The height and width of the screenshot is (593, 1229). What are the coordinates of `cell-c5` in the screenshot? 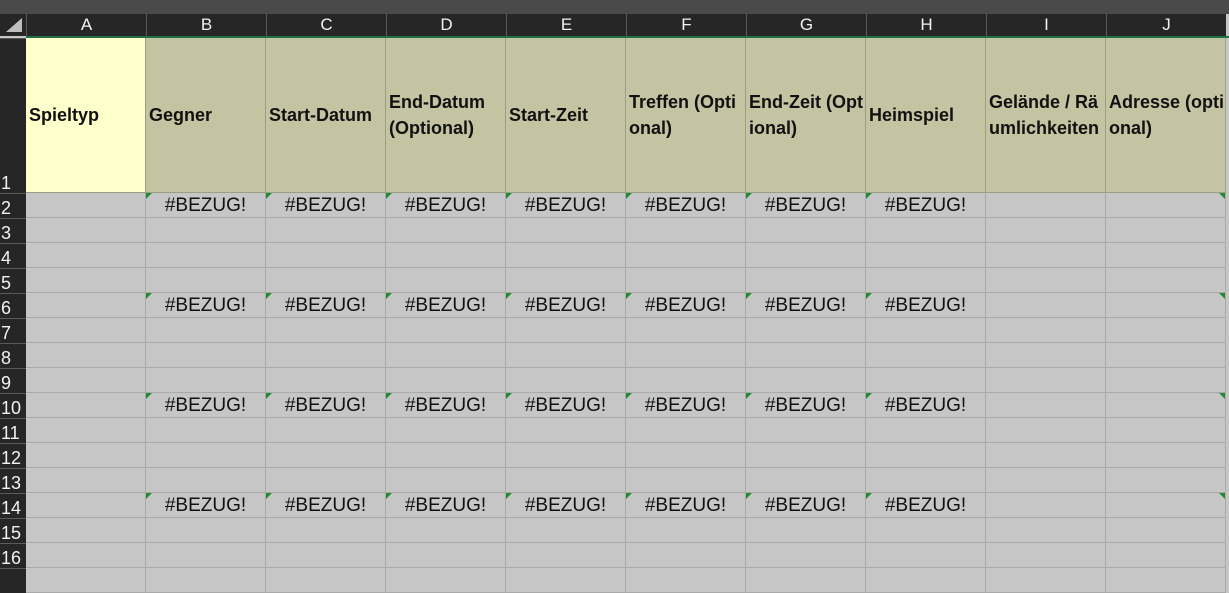 It's located at (326, 280).